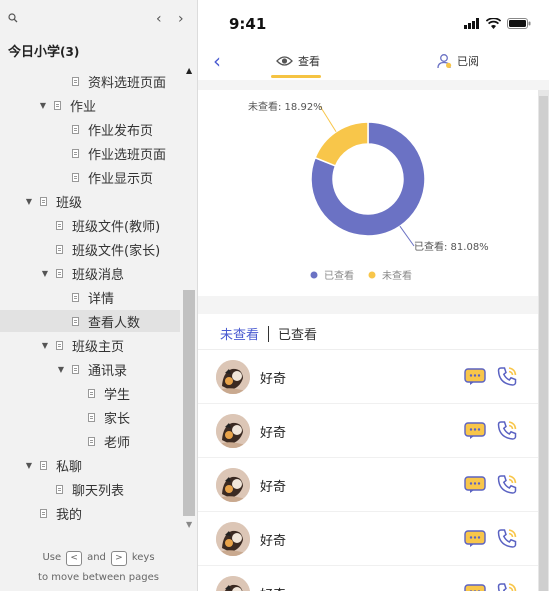  Describe the element at coordinates (98, 347) in the screenshot. I see `tree-item-label: 班级主页` at that location.